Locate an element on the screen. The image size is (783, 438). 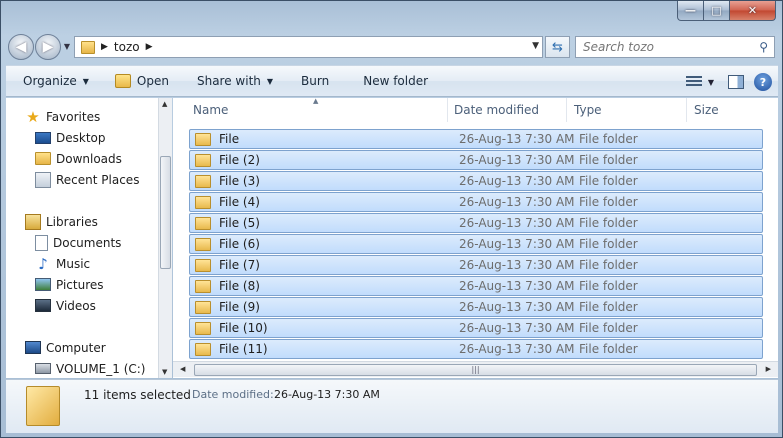
address-dropdown-icon: ▼ is located at coordinates (535, 46).